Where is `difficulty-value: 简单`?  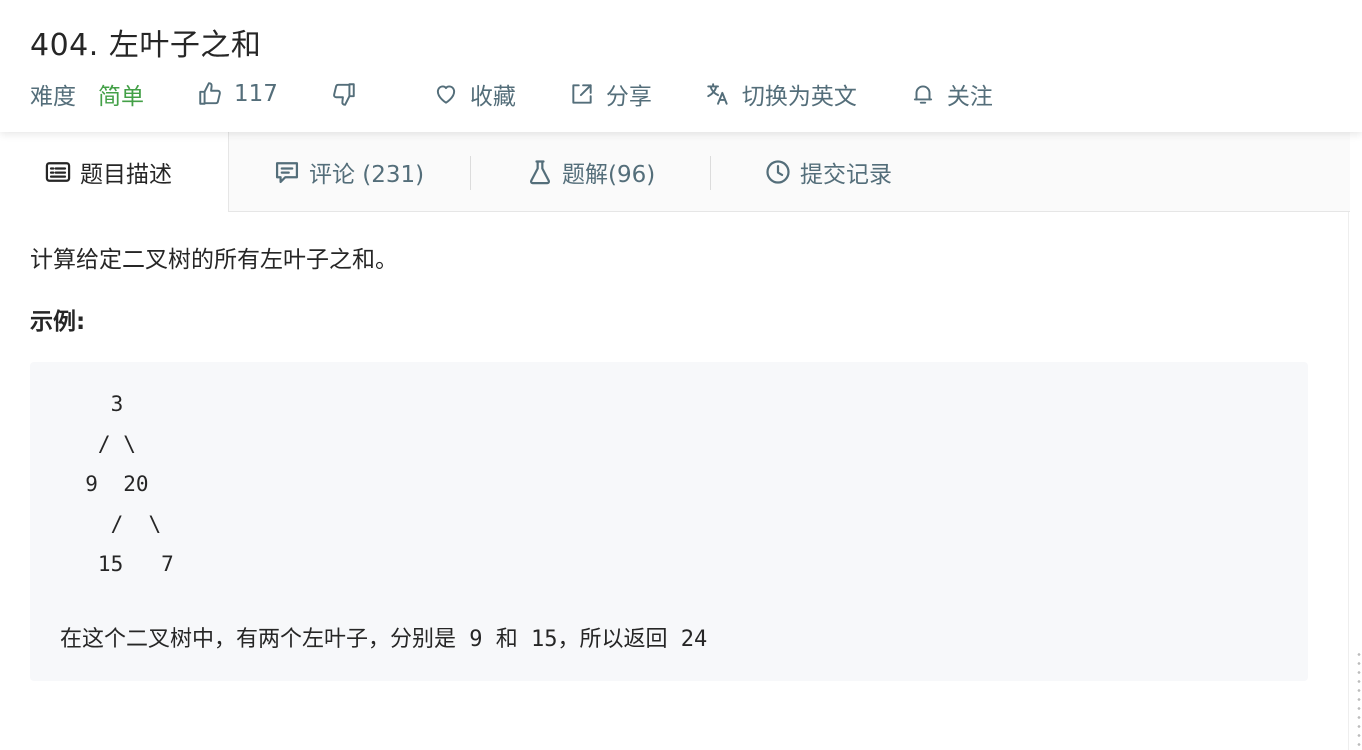 difficulty-value: 简单 is located at coordinates (121, 97).